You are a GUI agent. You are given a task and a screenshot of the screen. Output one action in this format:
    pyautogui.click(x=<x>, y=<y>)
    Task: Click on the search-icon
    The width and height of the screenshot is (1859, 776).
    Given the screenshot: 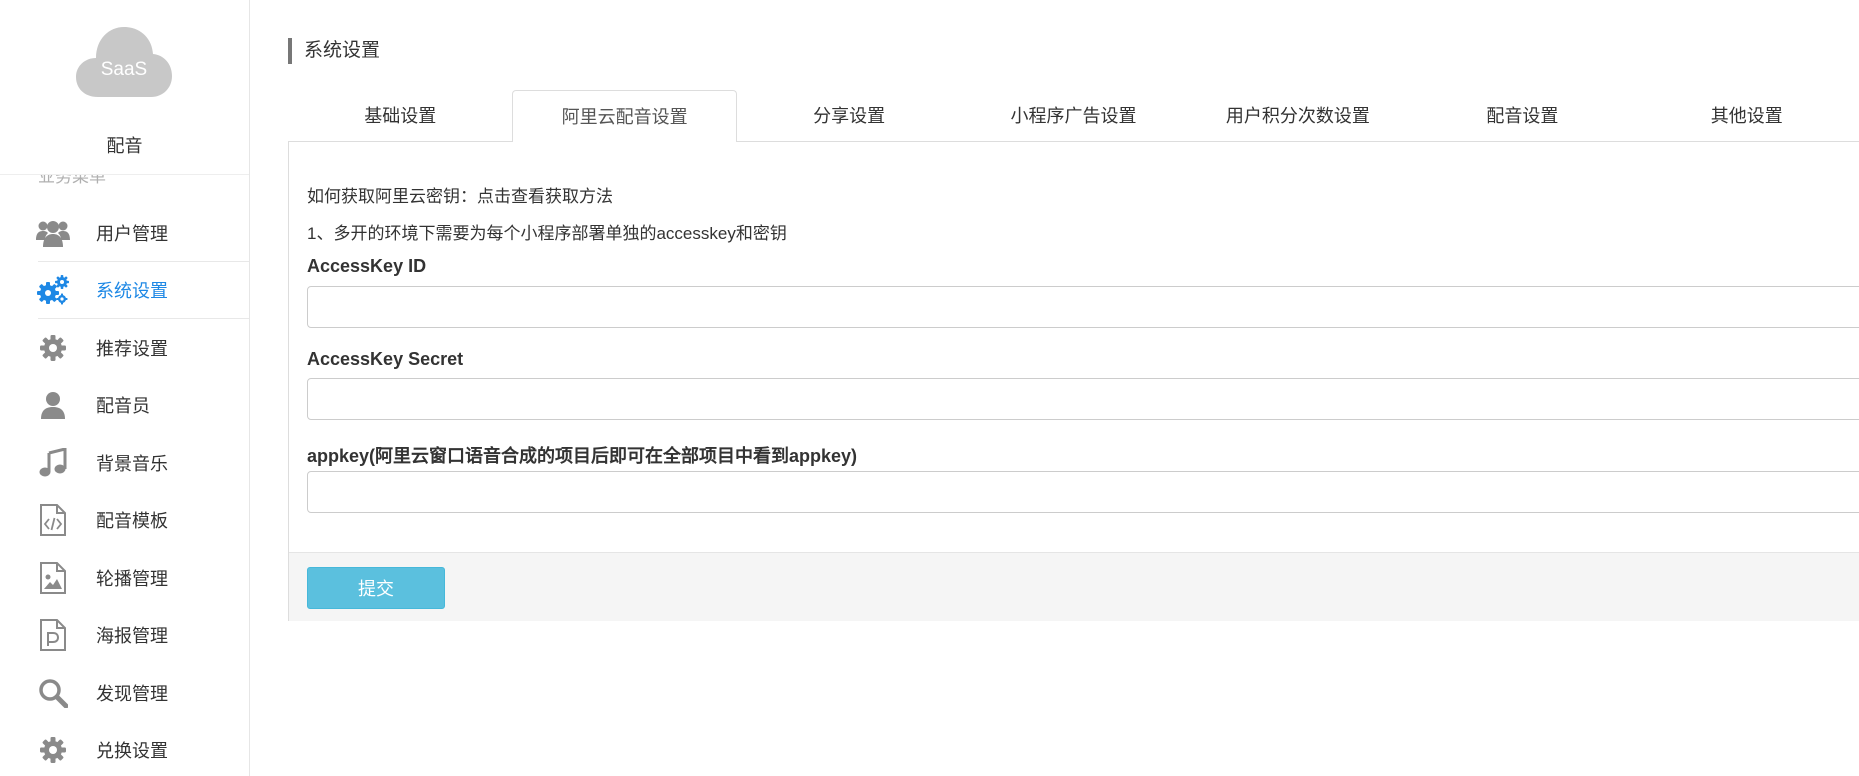 What is the action you would take?
    pyautogui.click(x=53, y=693)
    